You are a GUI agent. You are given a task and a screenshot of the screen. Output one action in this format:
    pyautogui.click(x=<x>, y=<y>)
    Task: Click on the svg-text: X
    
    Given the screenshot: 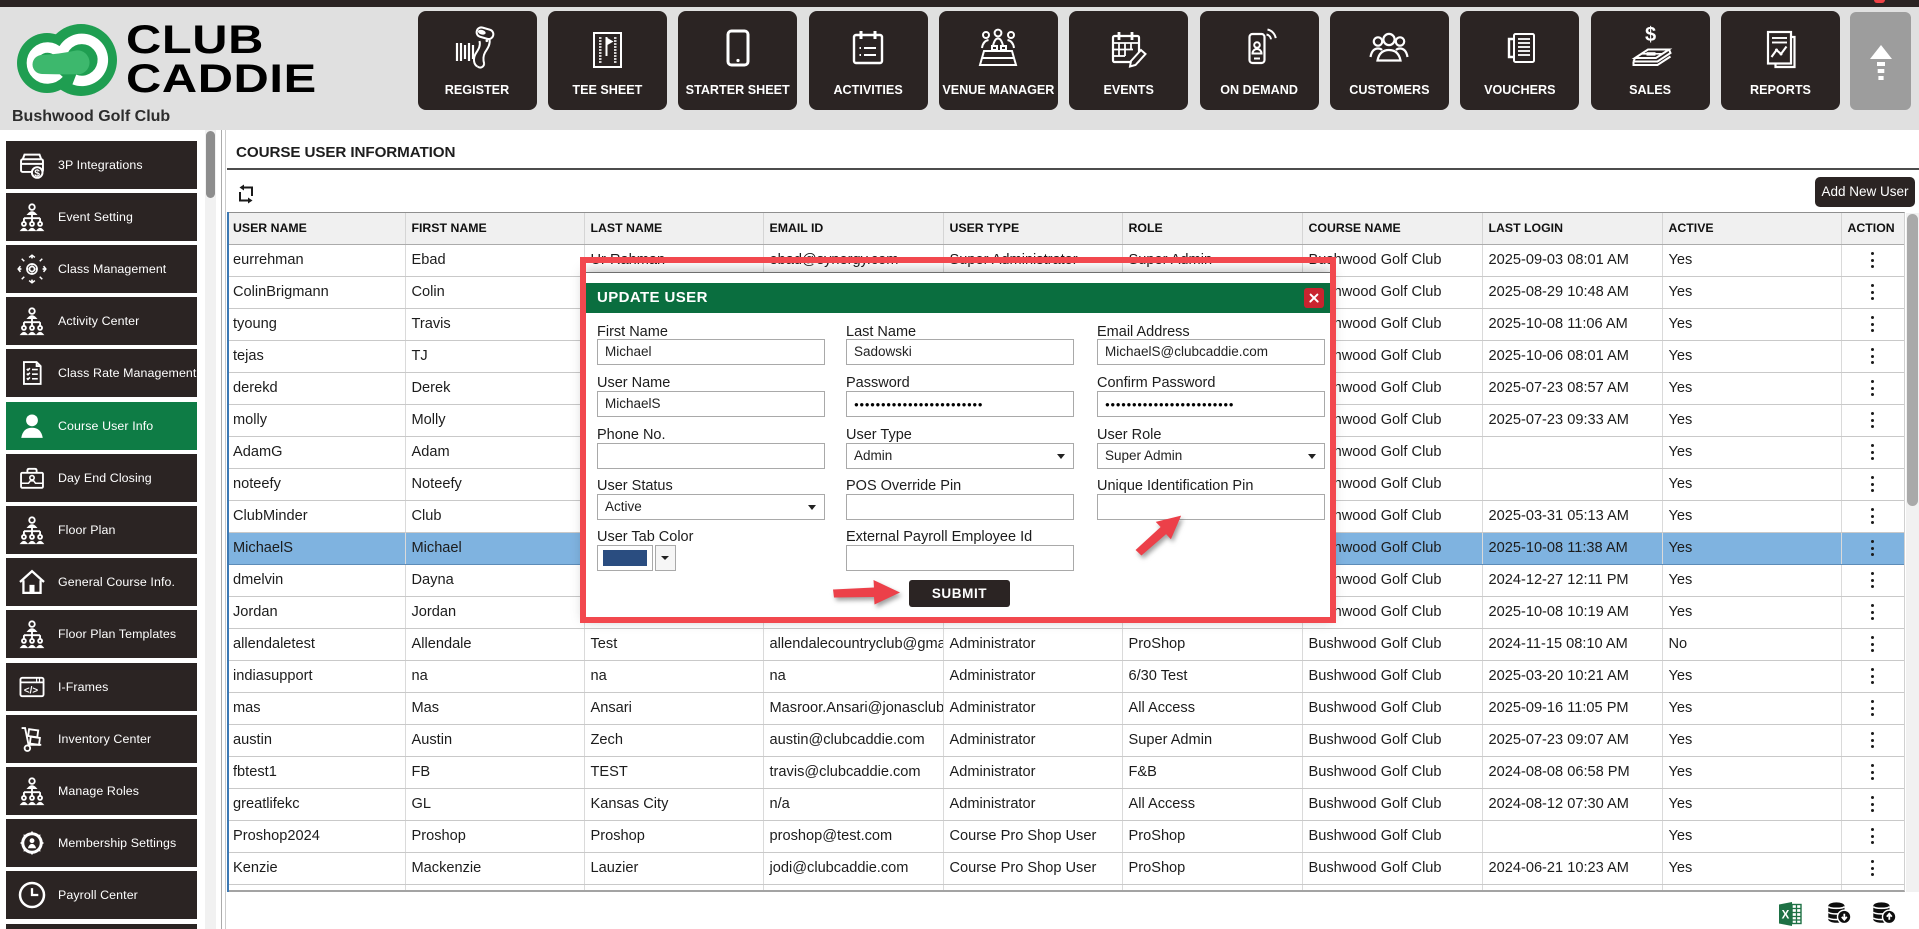 What is the action you would take?
    pyautogui.click(x=1786, y=916)
    